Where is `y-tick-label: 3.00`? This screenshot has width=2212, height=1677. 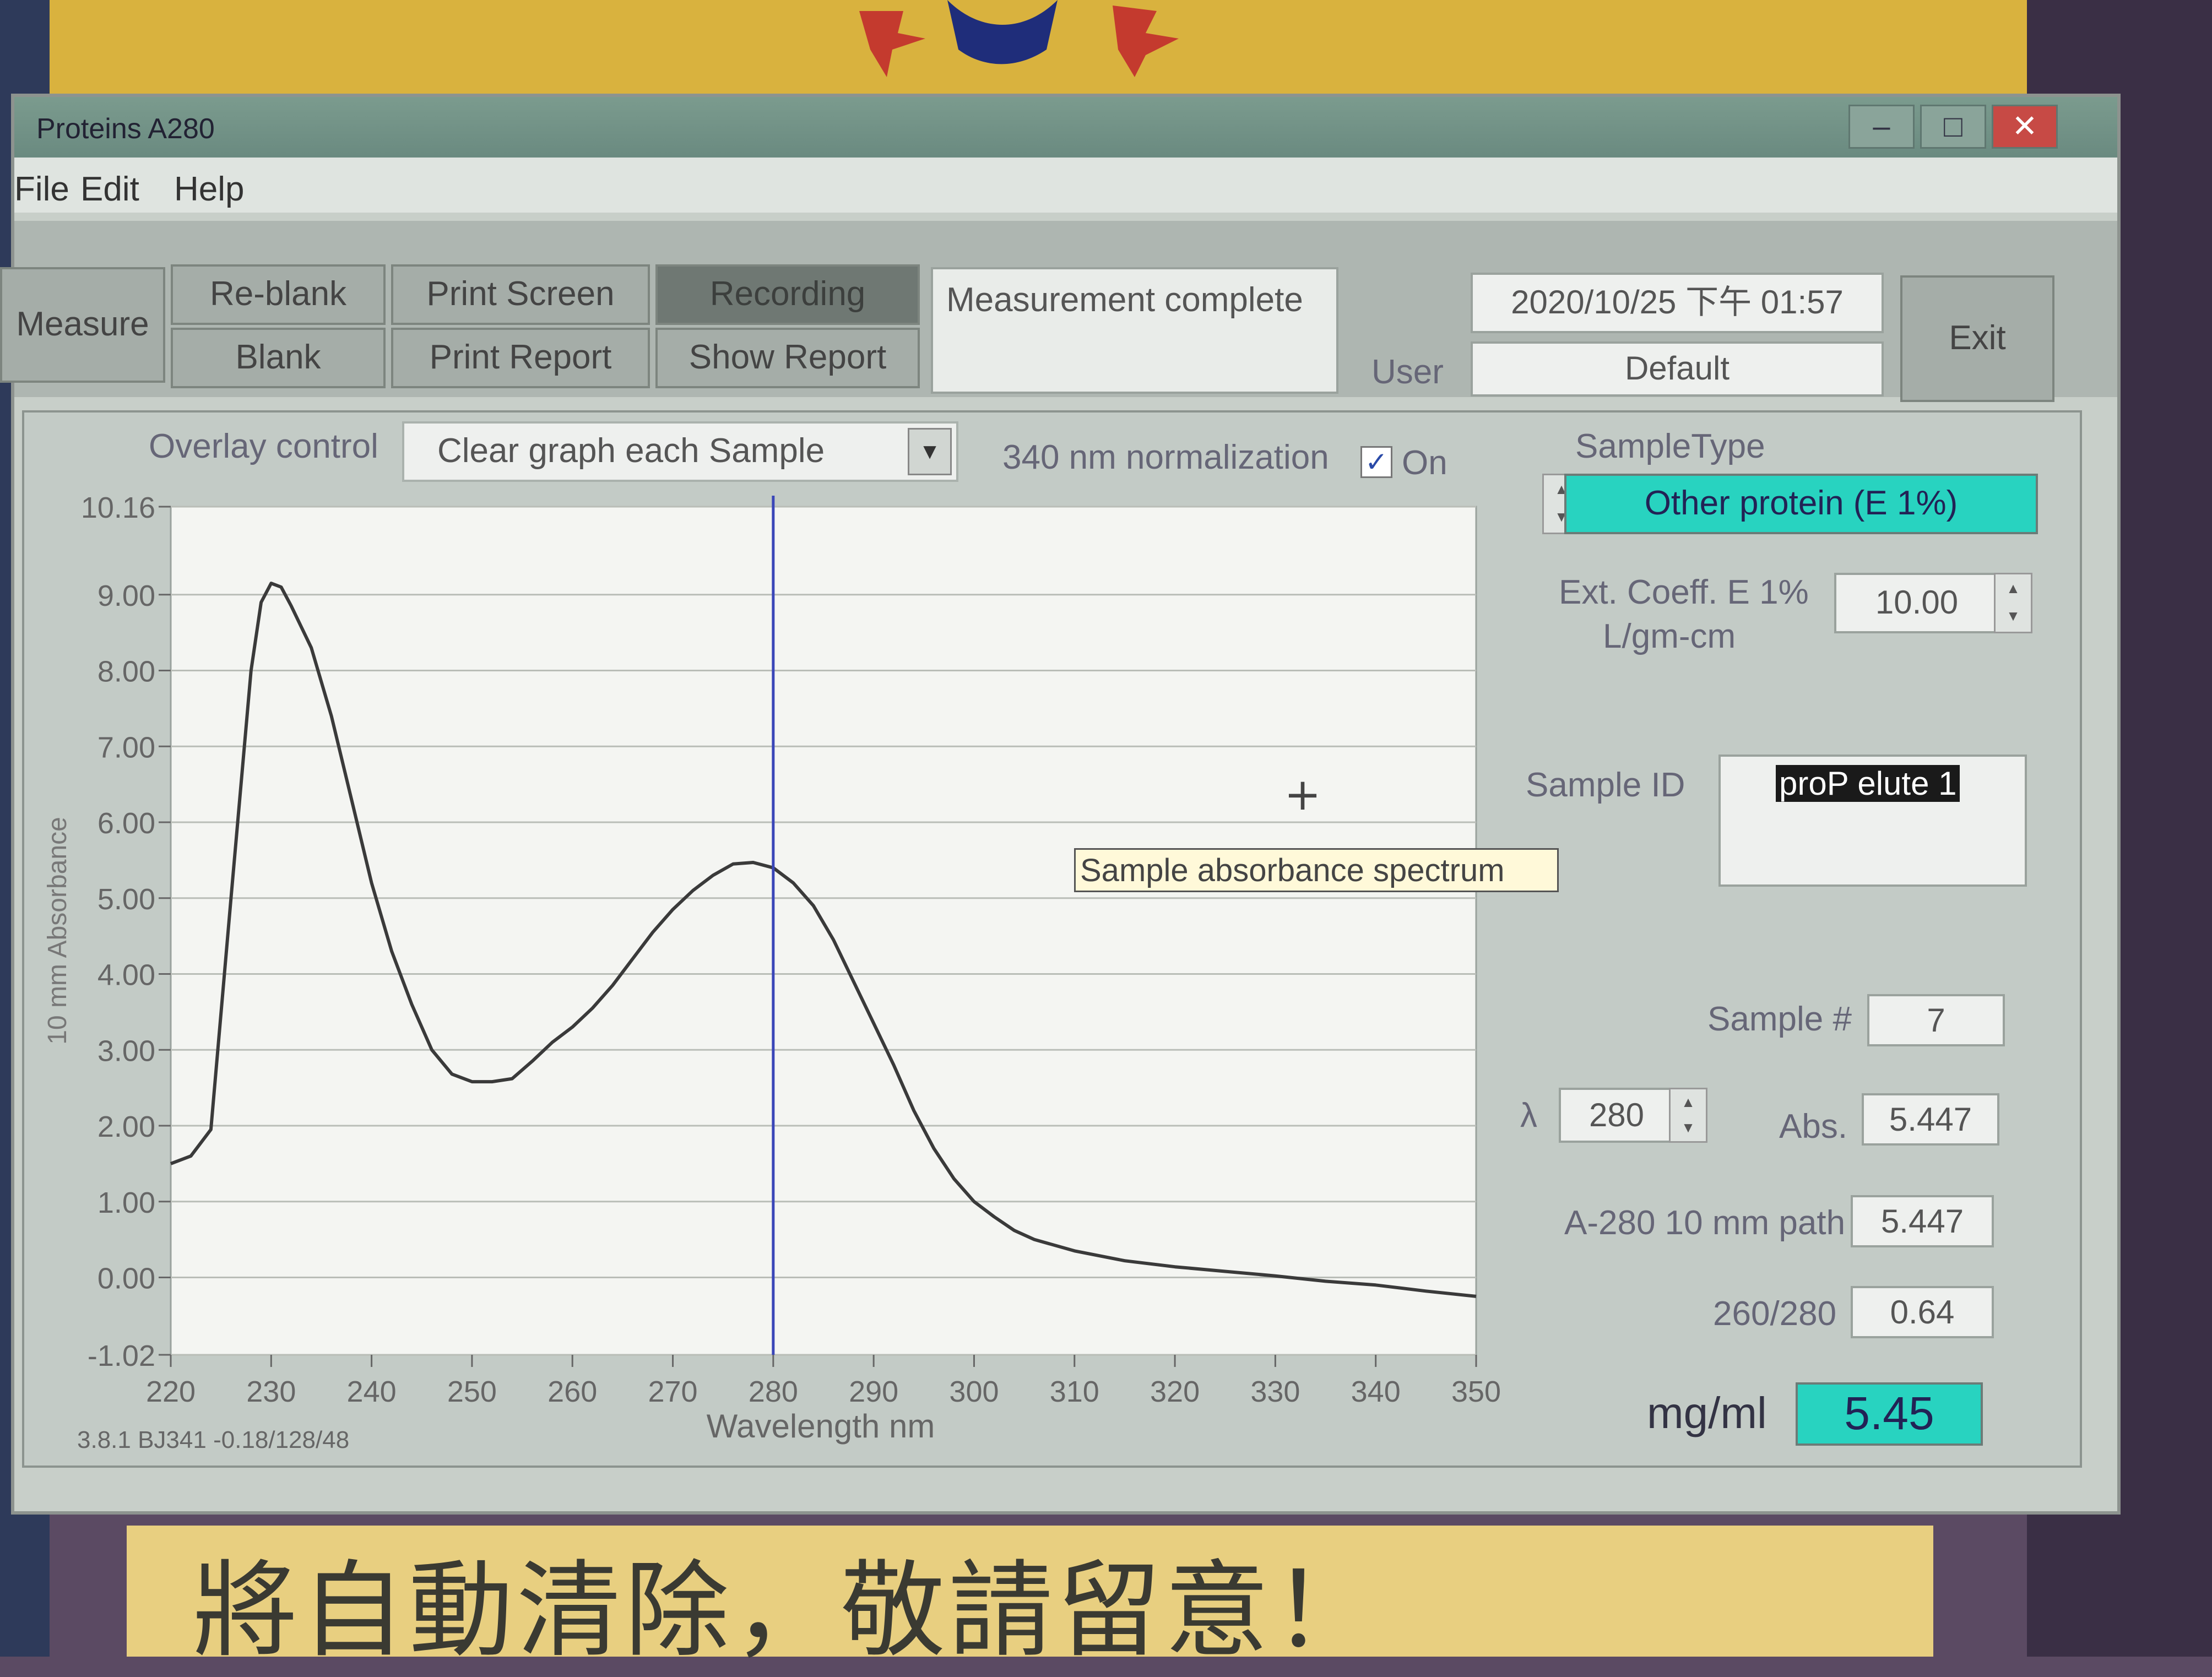 y-tick-label: 3.00 is located at coordinates (126, 1050).